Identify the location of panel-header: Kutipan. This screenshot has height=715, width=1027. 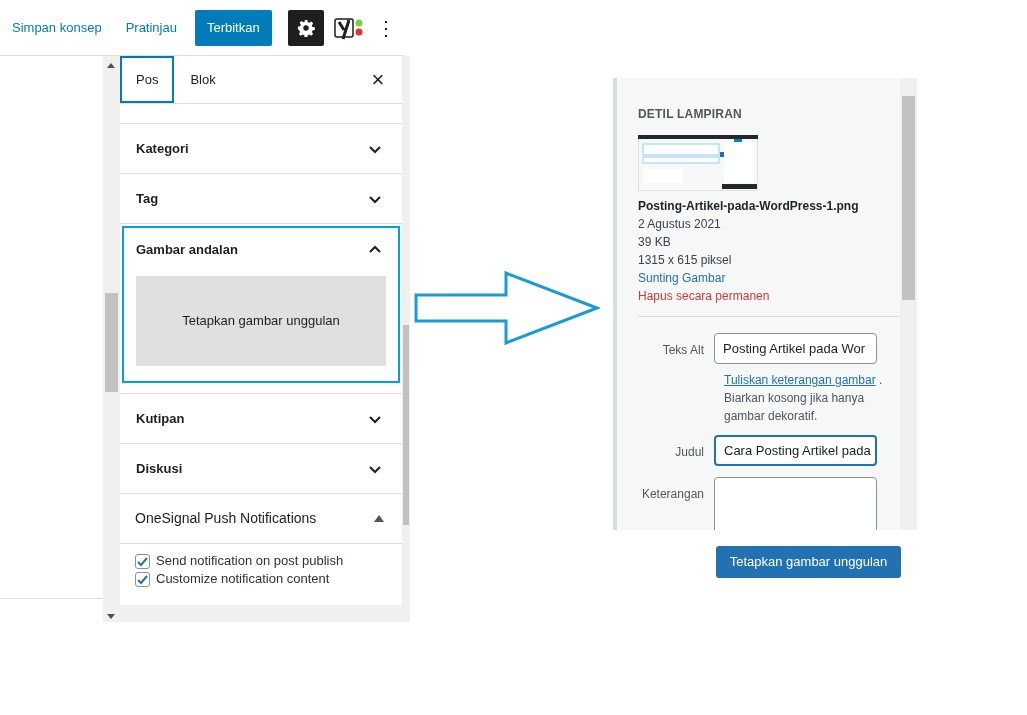
(261, 418).